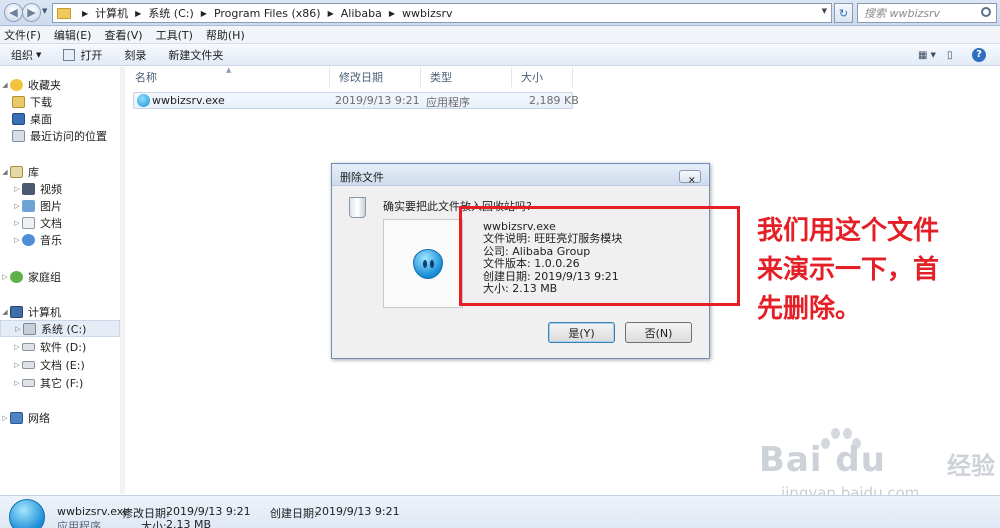 This screenshot has width=1000, height=528. What do you see at coordinates (520, 175) in the screenshot?
I see `dialog-title-bar: 删除文件 ✕` at bounding box center [520, 175].